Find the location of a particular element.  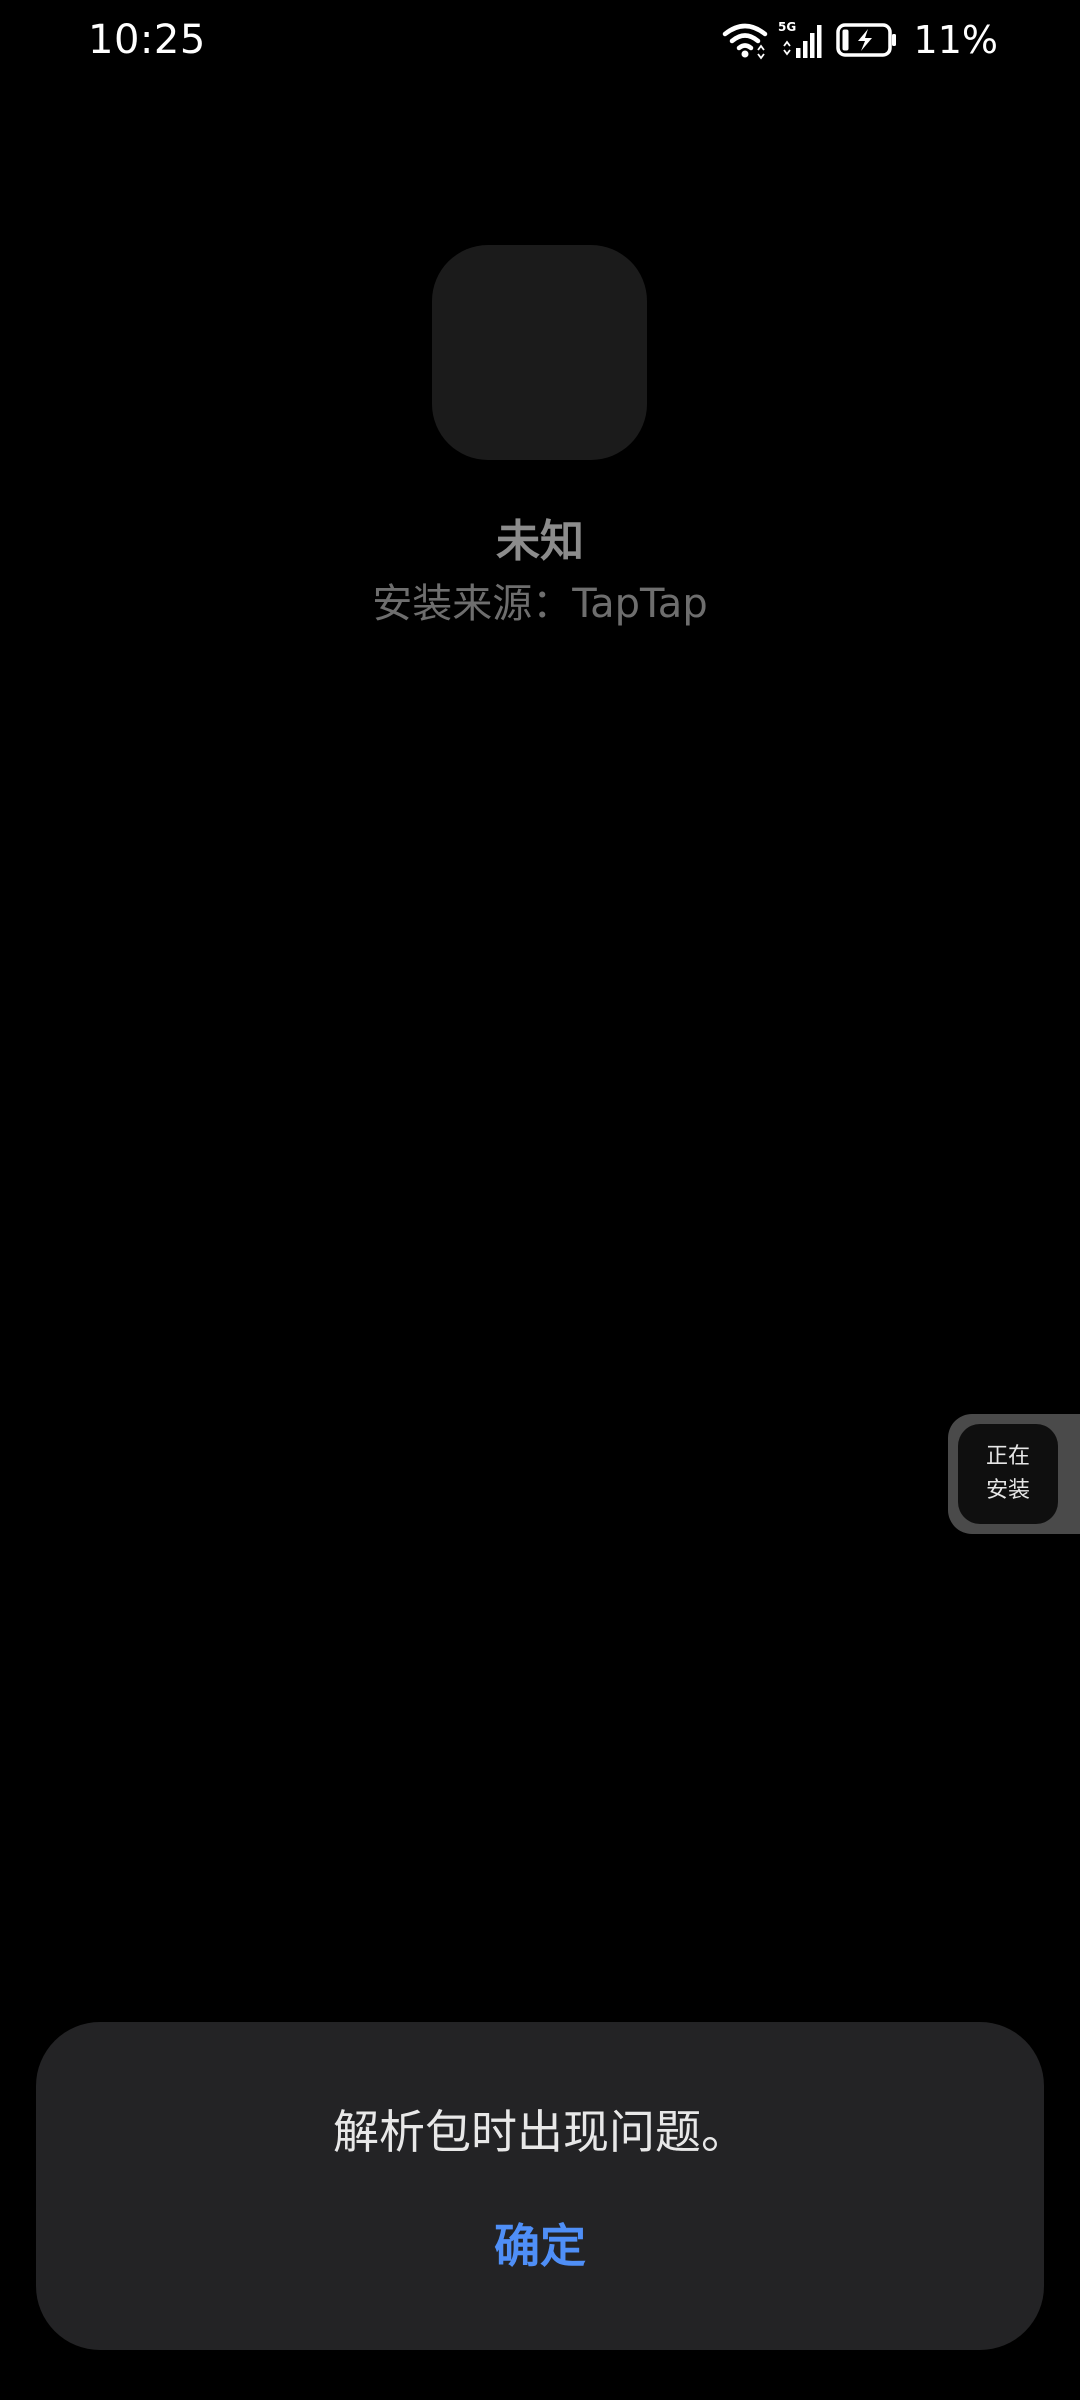

install-source: 安装来源：TapTap is located at coordinates (540, 604).